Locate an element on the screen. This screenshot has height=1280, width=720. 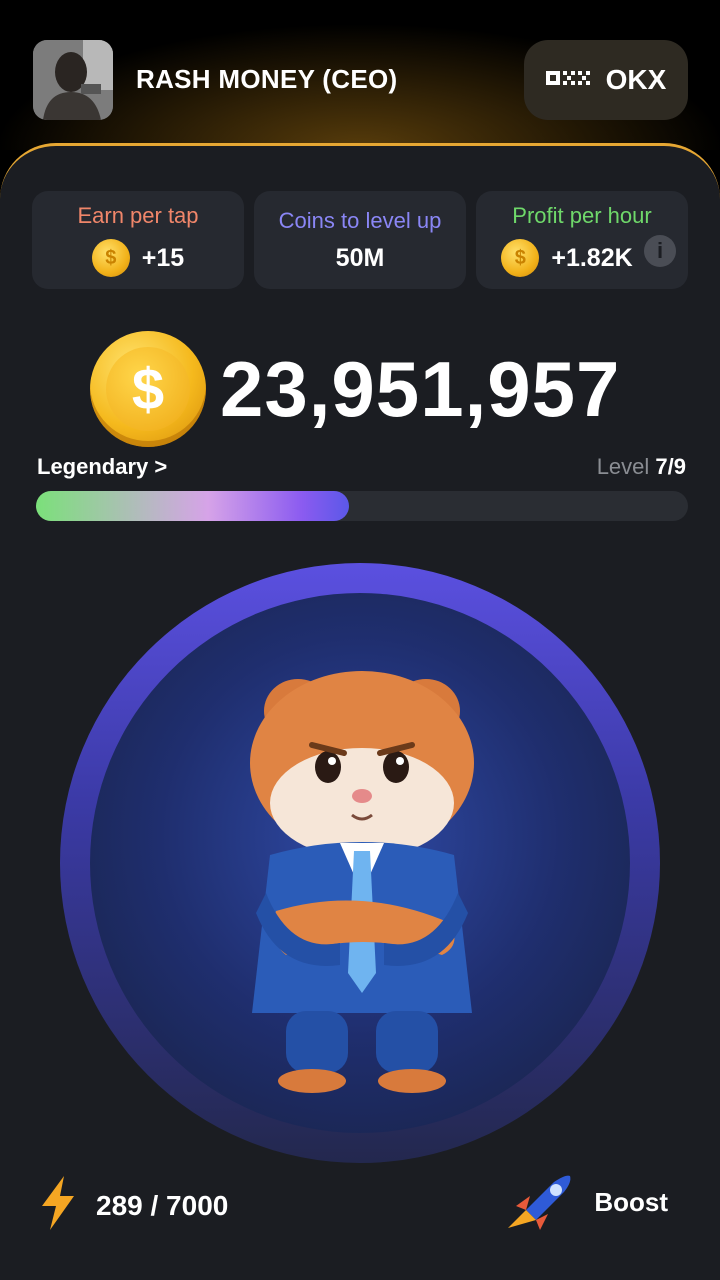
header: RASH MONEY (CEO) OKX is located at coordinates (360, 75).